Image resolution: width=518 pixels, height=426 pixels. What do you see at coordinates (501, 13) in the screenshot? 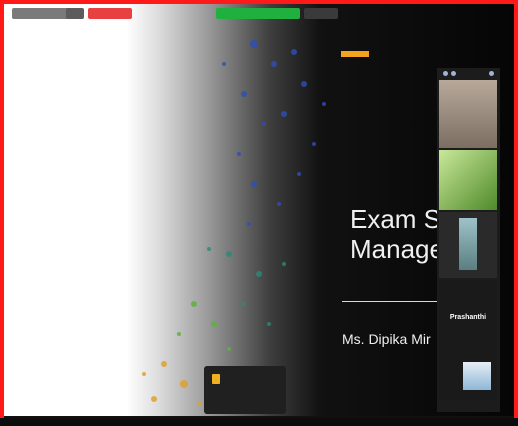
I see `fullscreen-icon` at bounding box center [501, 13].